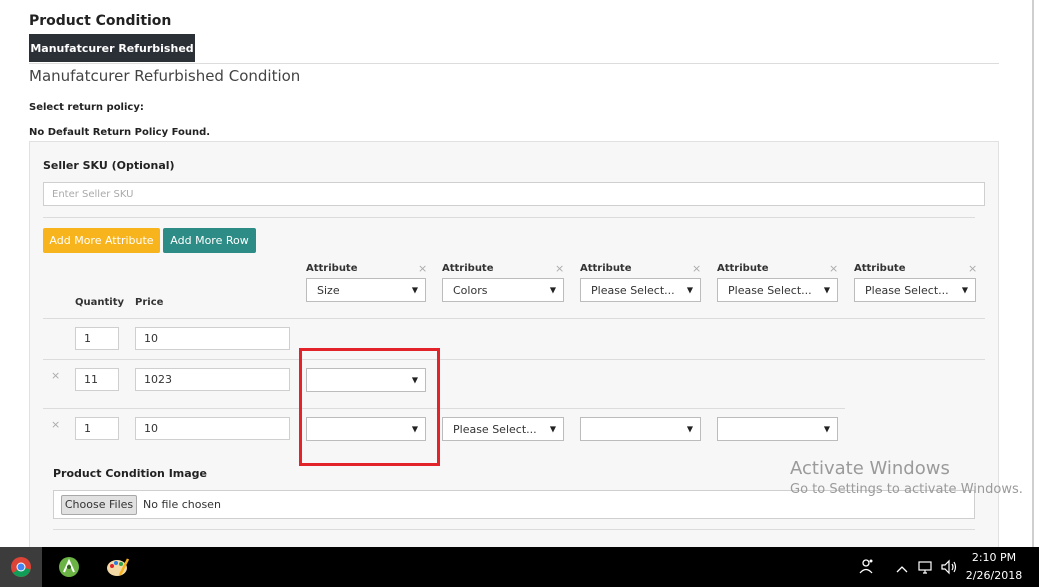 The width and height of the screenshot is (1039, 587). Describe the element at coordinates (118, 567) in the screenshot. I see `paint-icon` at that location.